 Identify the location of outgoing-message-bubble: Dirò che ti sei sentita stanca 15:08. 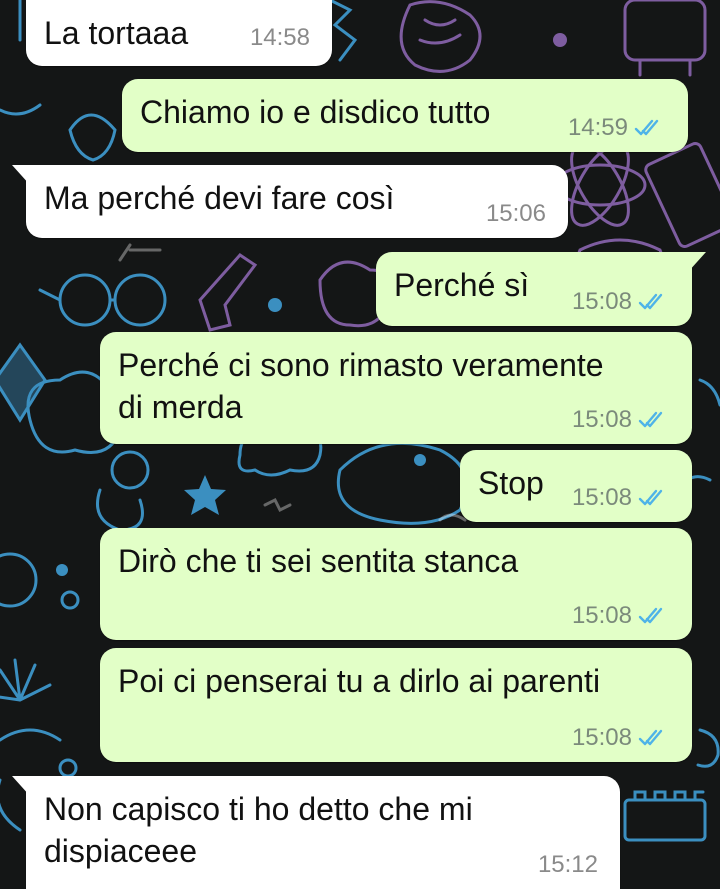
(396, 584).